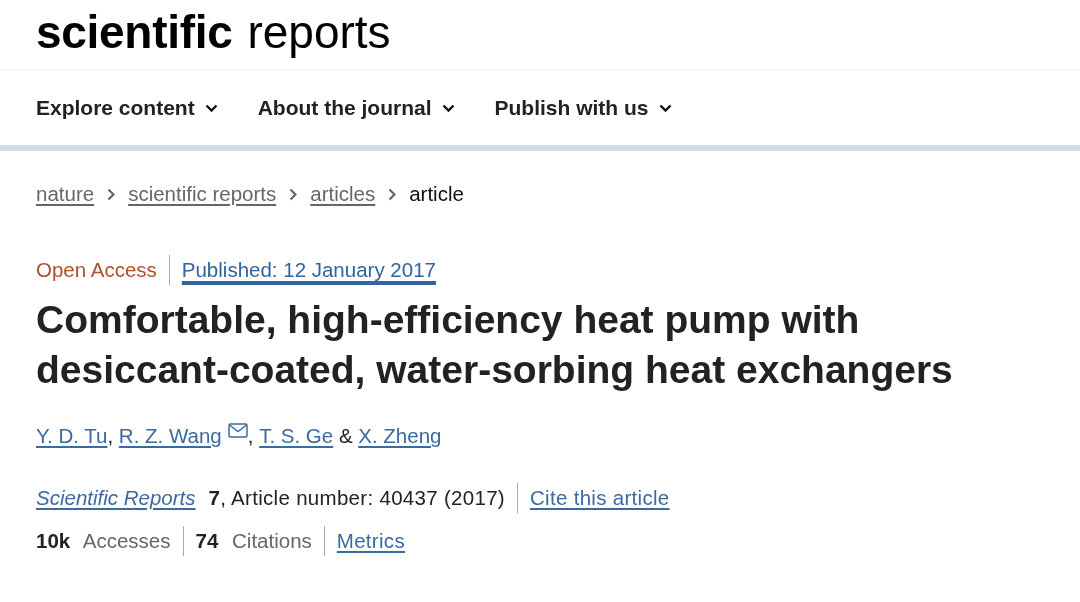 This screenshot has height=602, width=1080. Describe the element at coordinates (103, 541) in the screenshot. I see `metric-stat: 10k Accesses` at that location.